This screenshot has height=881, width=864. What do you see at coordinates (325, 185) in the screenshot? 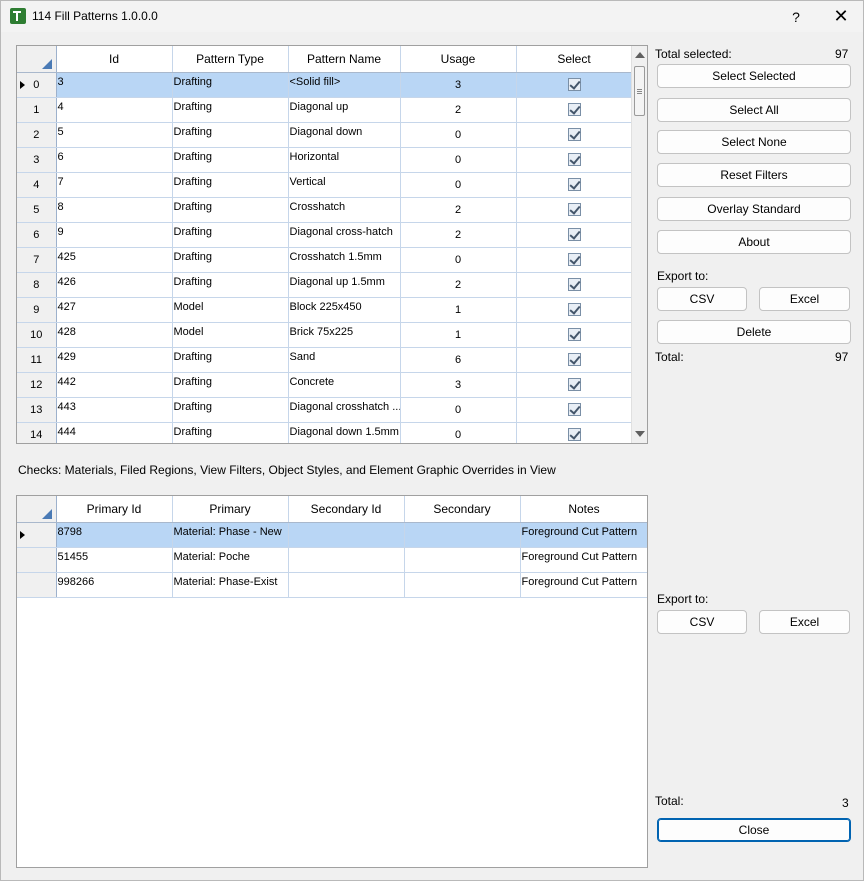
I see `pattern-row: 4 7 Drafting Vertical 0` at bounding box center [325, 185].